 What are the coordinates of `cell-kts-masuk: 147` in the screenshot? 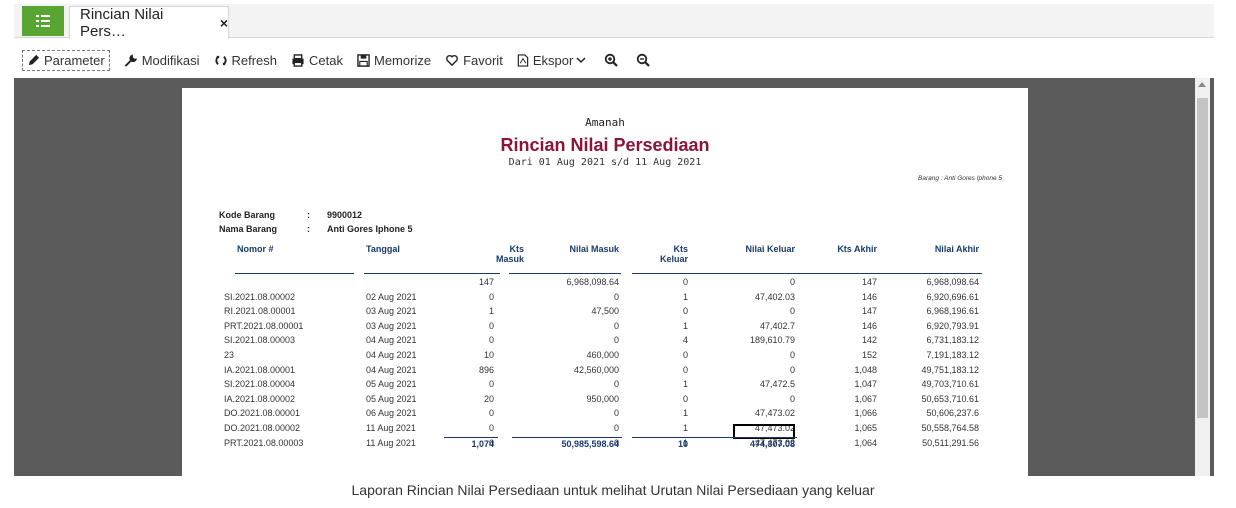 It's located at (486, 282).